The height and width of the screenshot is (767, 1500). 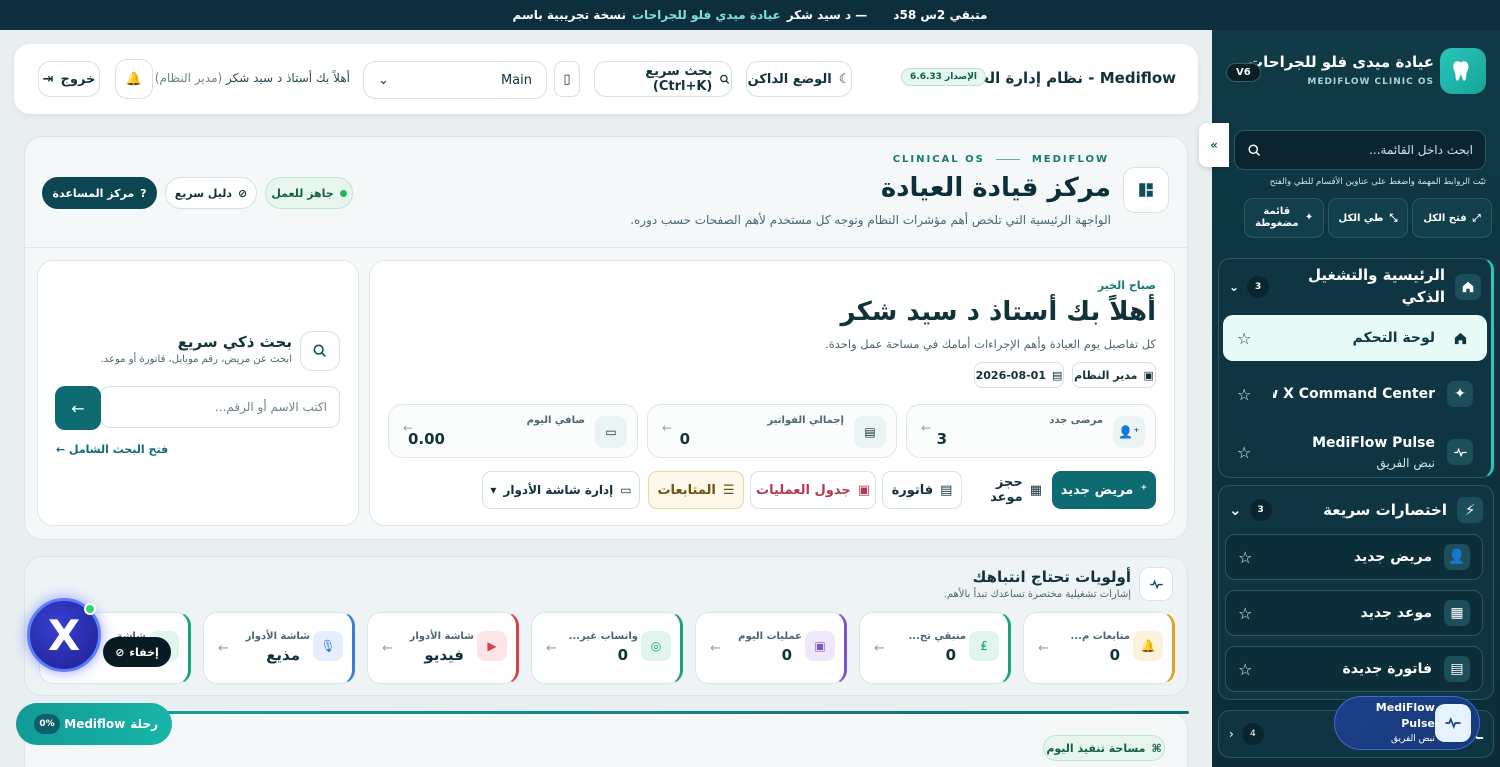 I want to click on collapse-all-button: ⤡ طي الكل, so click(x=1368, y=218).